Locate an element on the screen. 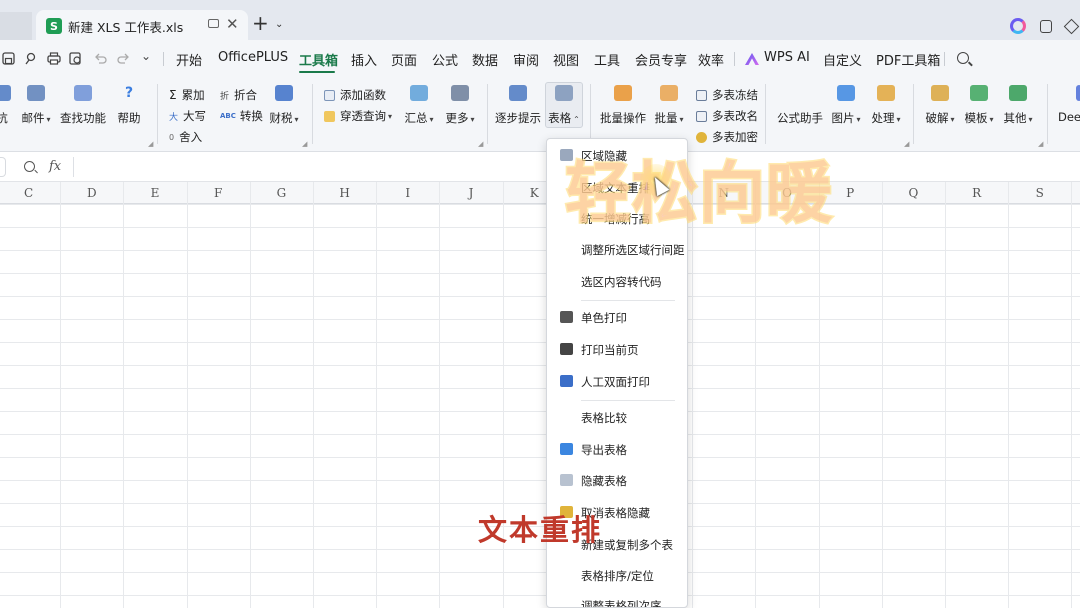 The width and height of the screenshot is (1080, 608). menu-officeplus: OfficePLUS is located at coordinates (253, 57).